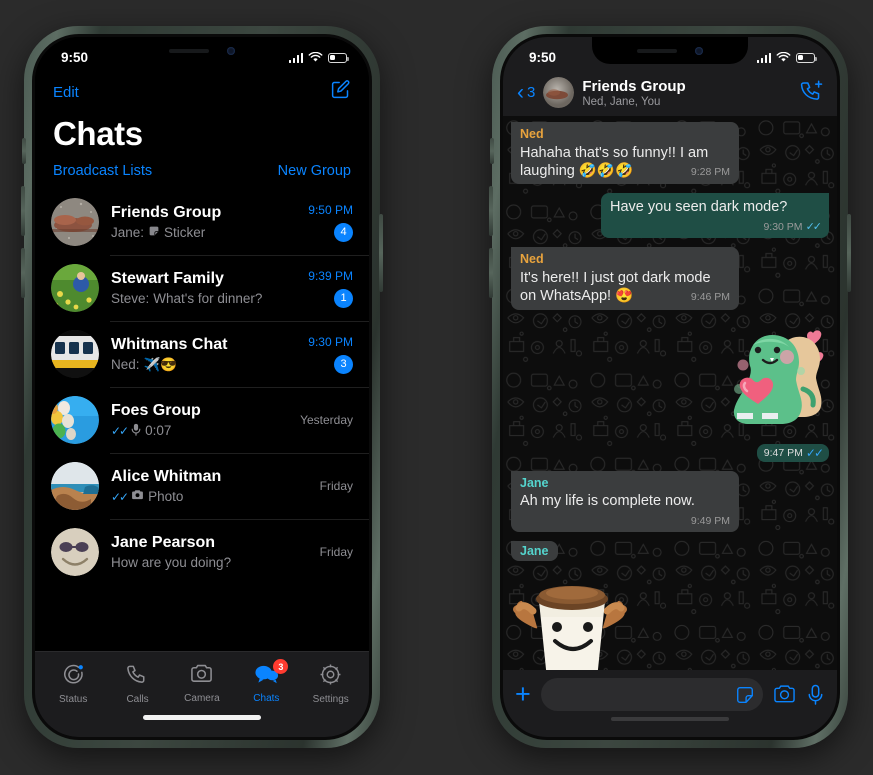 The height and width of the screenshot is (775, 873). What do you see at coordinates (128, 232) in the screenshot?
I see `chat-preview-sender: Jane:` at bounding box center [128, 232].